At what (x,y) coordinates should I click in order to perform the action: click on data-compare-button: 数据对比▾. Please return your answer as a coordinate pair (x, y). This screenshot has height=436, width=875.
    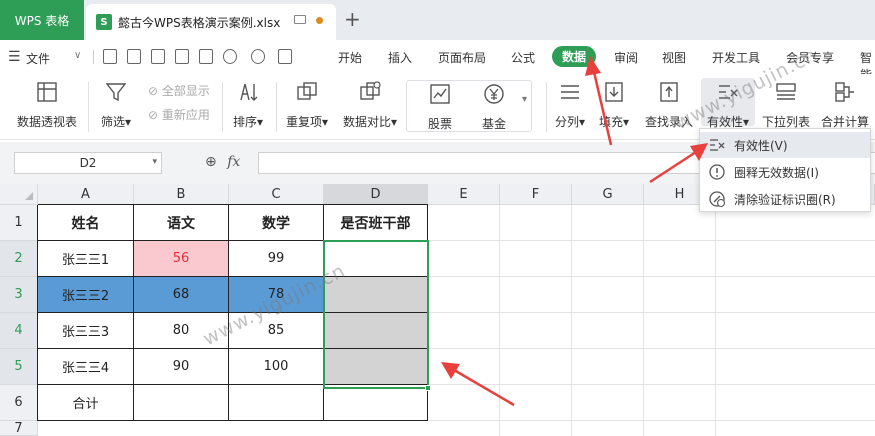
    Looking at the image, I should click on (370, 105).